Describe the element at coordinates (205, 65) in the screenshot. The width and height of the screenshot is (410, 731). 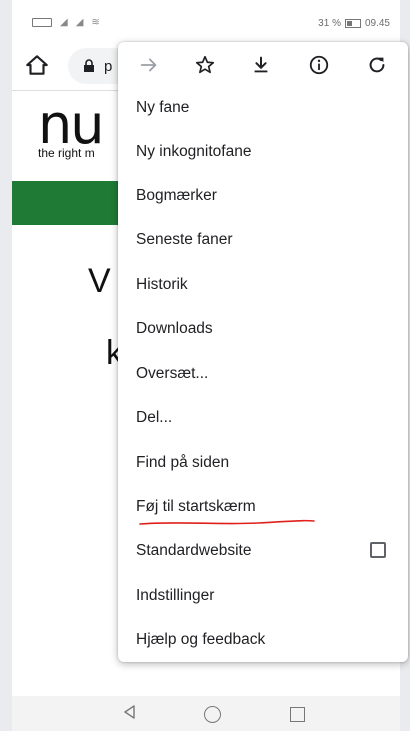
I see `bookmark-star-icon` at that location.